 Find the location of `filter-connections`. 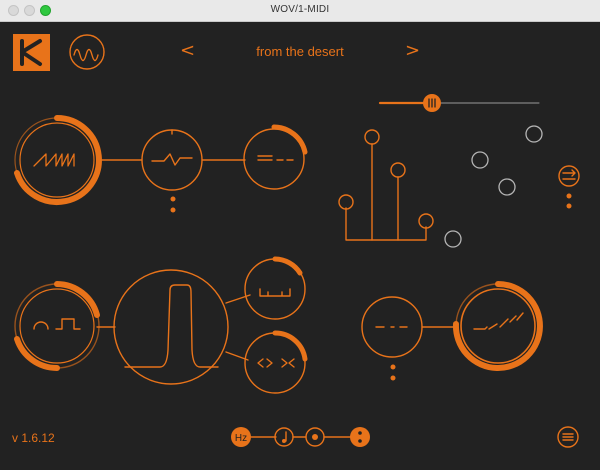

filter-connections is located at coordinates (173, 327).